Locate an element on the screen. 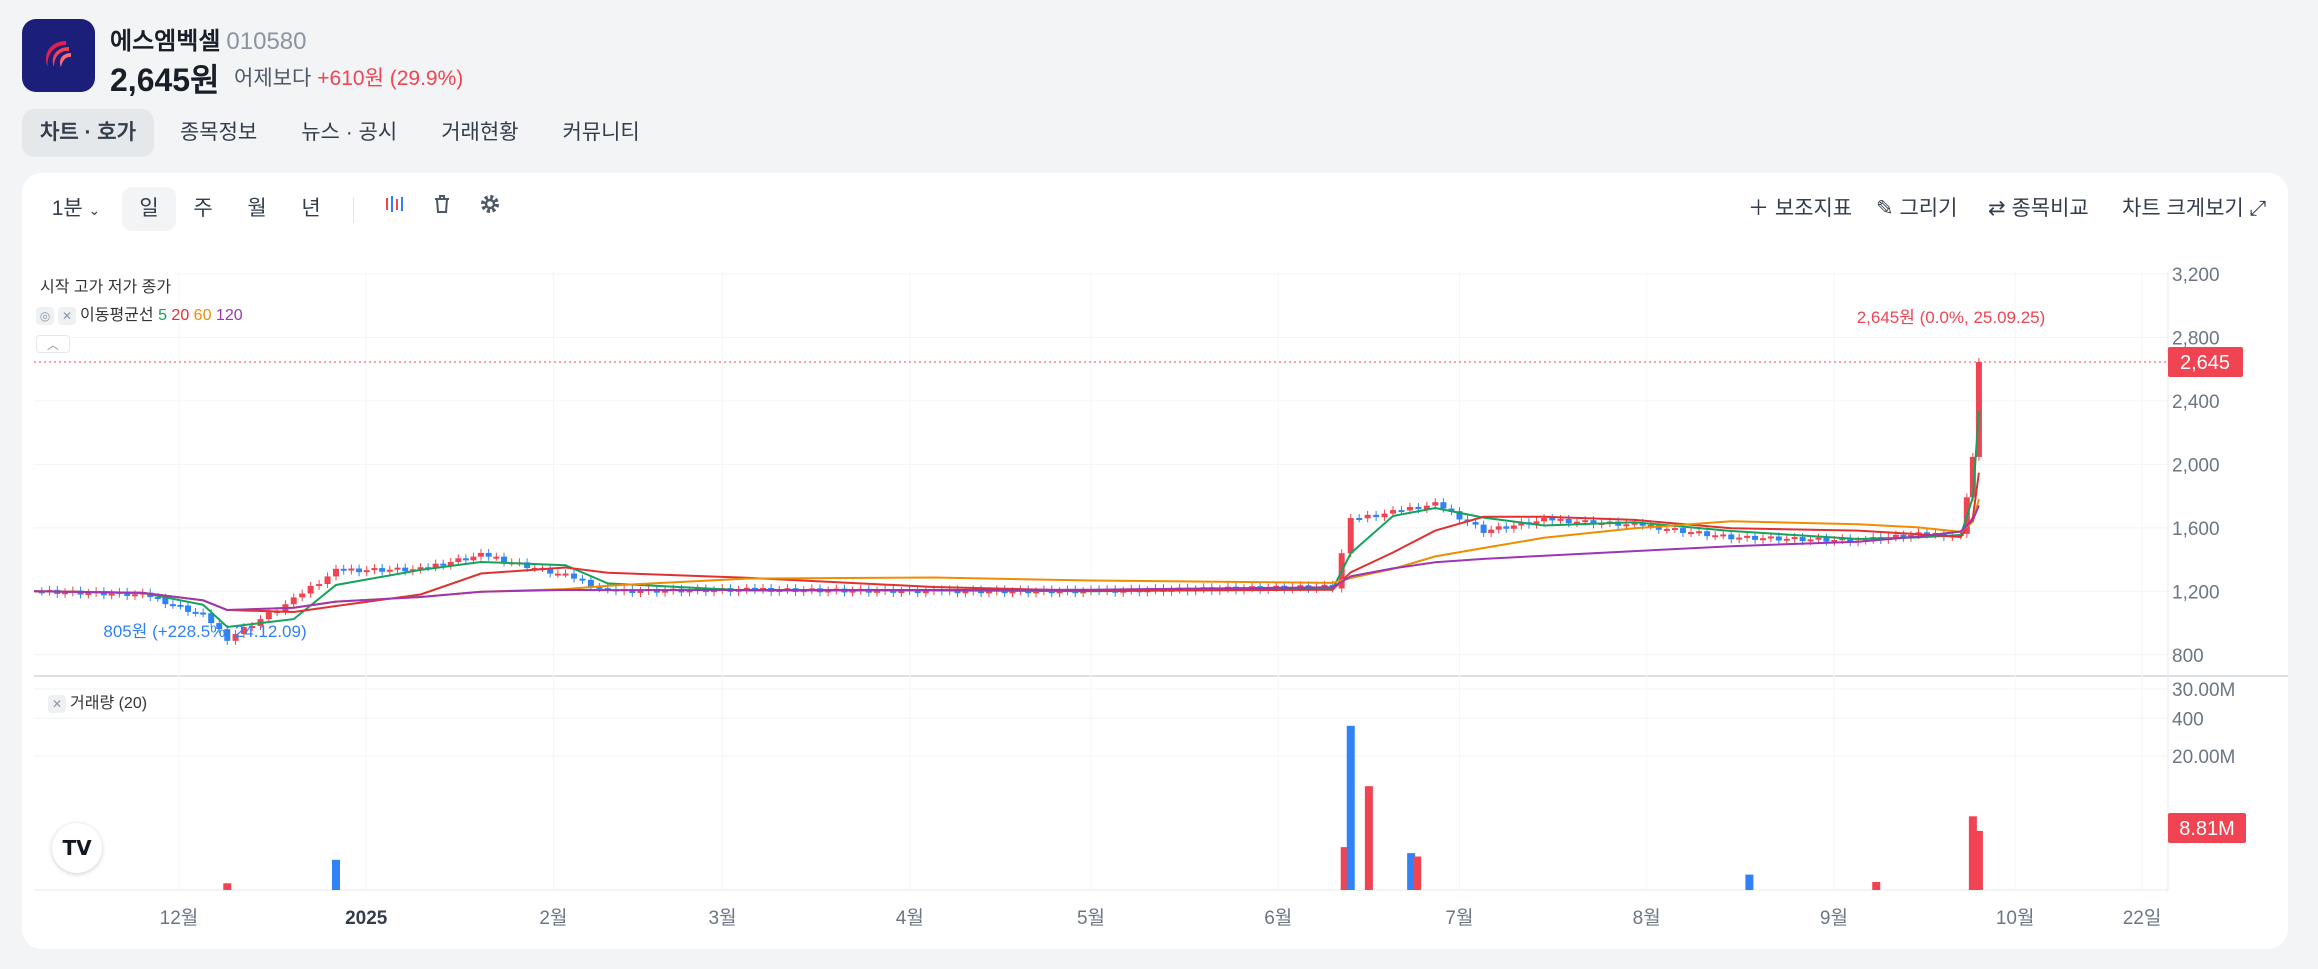 This screenshot has height=969, width=2318. eye-icon: ◎ is located at coordinates (45, 315).